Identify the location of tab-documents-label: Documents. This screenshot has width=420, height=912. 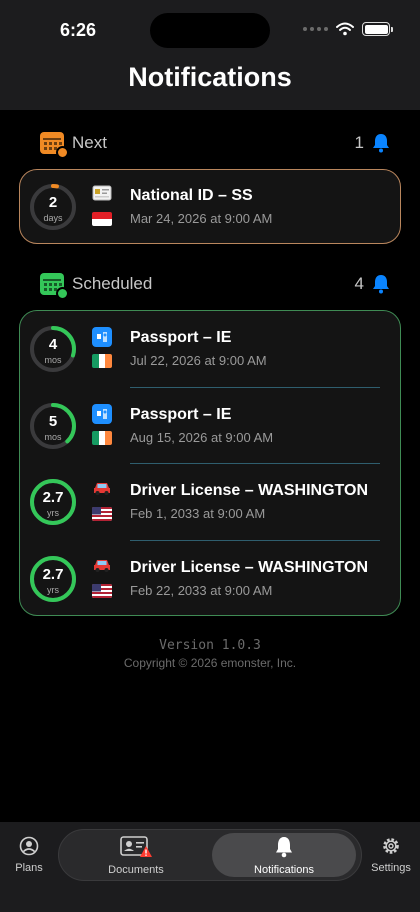
(136, 870).